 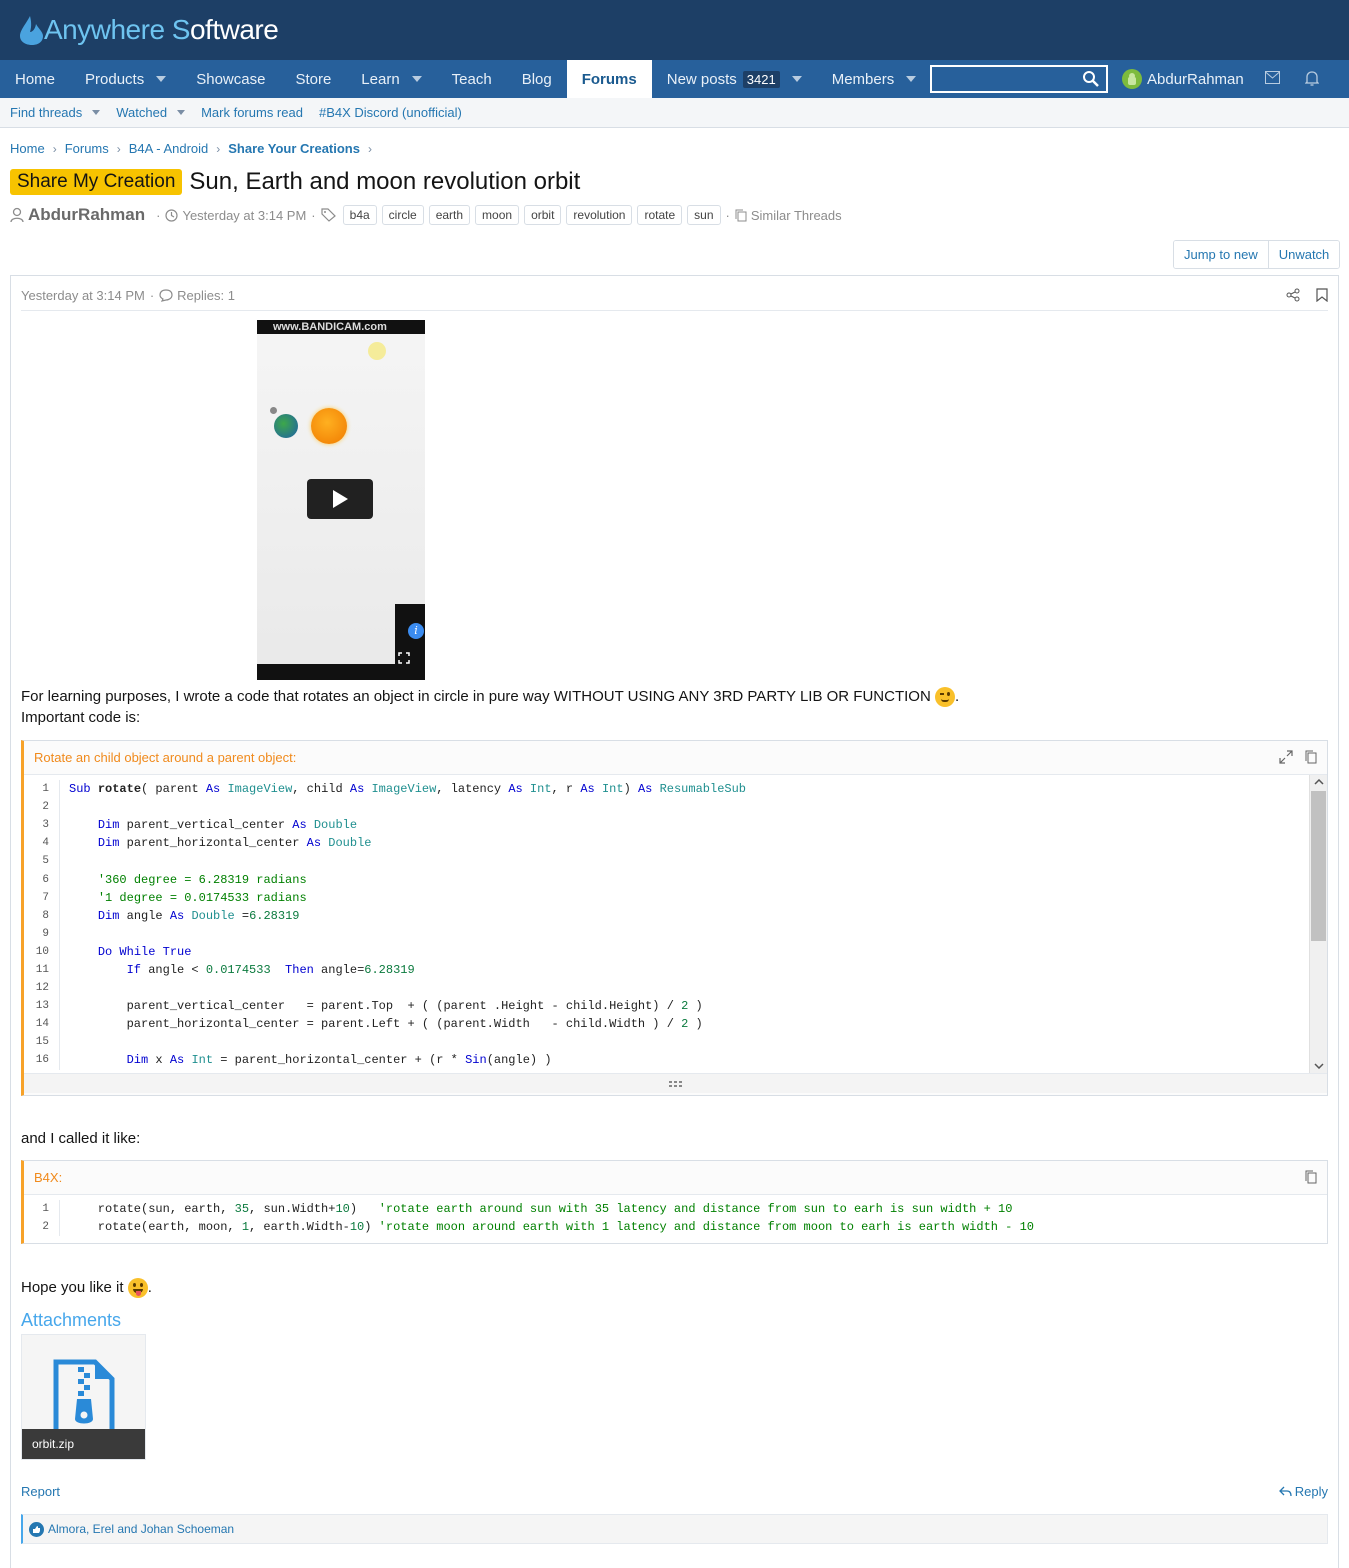 What do you see at coordinates (449, 215) in the screenshot?
I see `tag: earth` at bounding box center [449, 215].